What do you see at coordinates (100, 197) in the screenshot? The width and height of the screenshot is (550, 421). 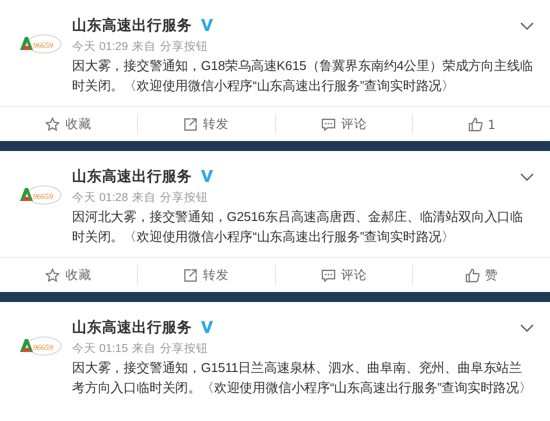 I see `post-time: 今天 01:28` at bounding box center [100, 197].